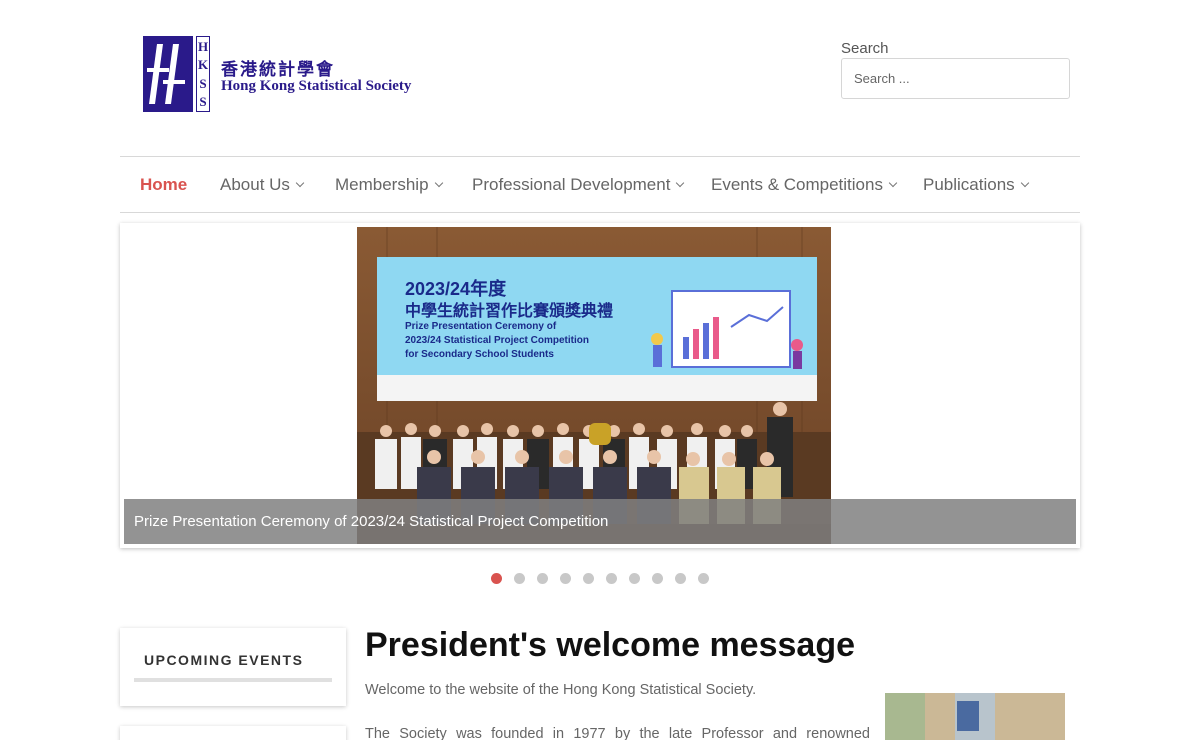 This screenshot has width=1200, height=740. What do you see at coordinates (233, 680) in the screenshot?
I see `widget-divider` at bounding box center [233, 680].